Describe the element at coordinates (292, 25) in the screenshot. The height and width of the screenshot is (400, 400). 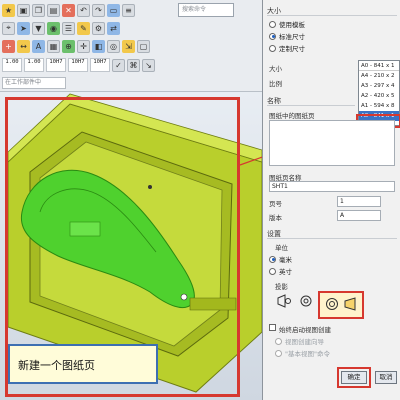
I see `option-label: 使用模板` at that location.